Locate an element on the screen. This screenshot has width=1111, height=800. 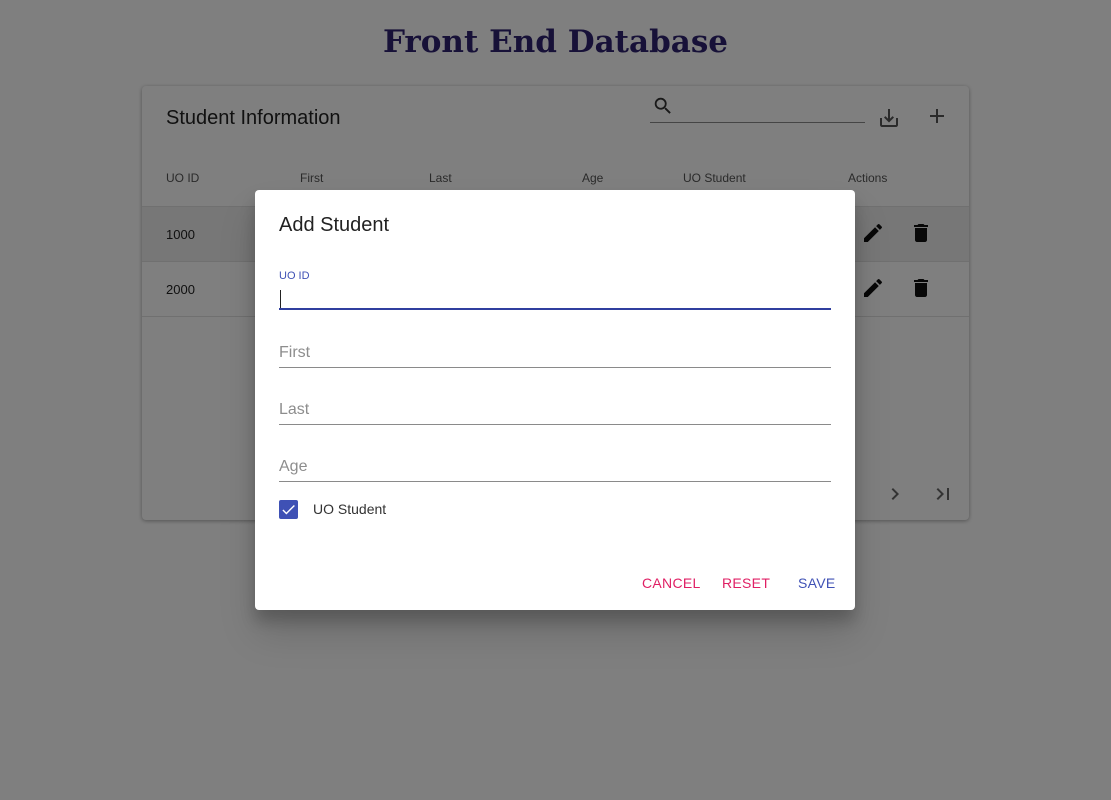
first-input is located at coordinates (555, 353).